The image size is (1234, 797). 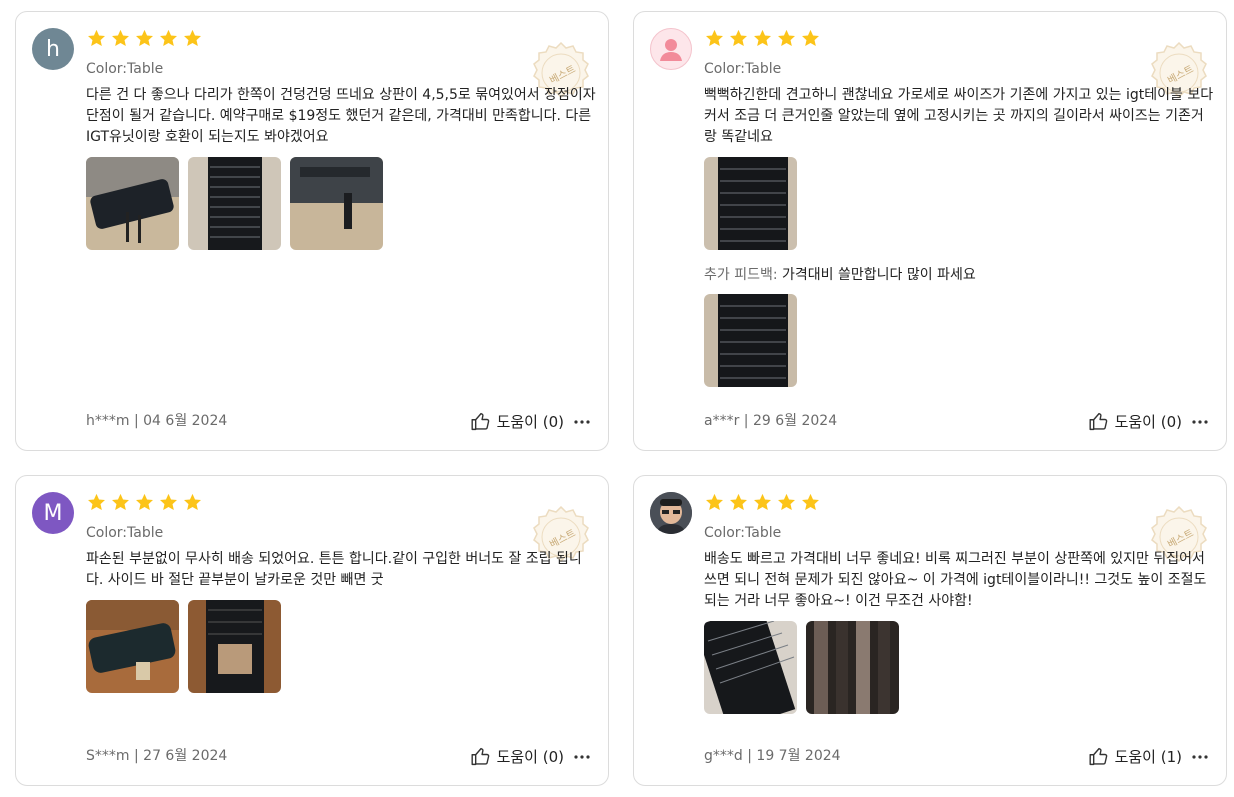 I want to click on review-meta: g***d | 19 7월 2024, so click(x=772, y=756).